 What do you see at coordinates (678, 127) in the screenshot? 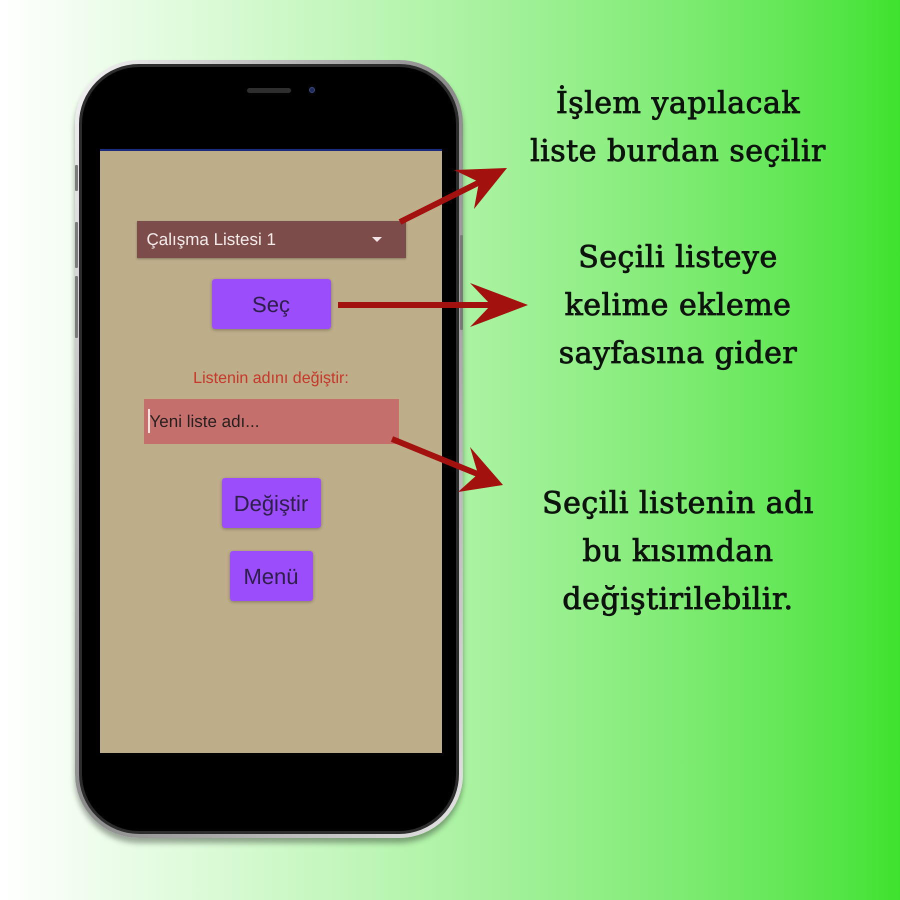
I see `annotation-text: İşlem yapılacak liste burdan seçilir` at bounding box center [678, 127].